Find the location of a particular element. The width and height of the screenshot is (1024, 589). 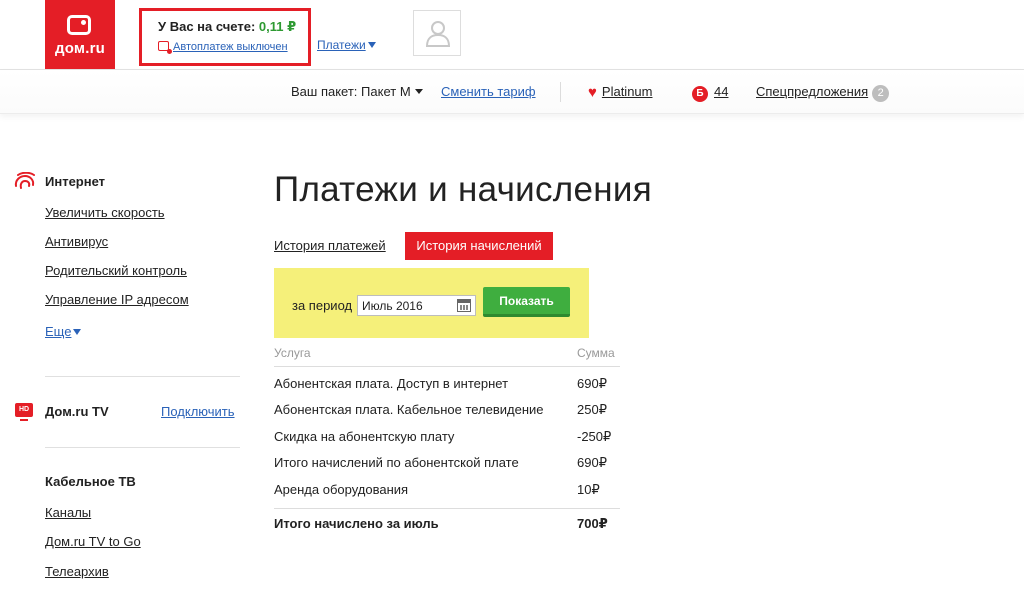

bonus-icon: Б is located at coordinates (700, 94).